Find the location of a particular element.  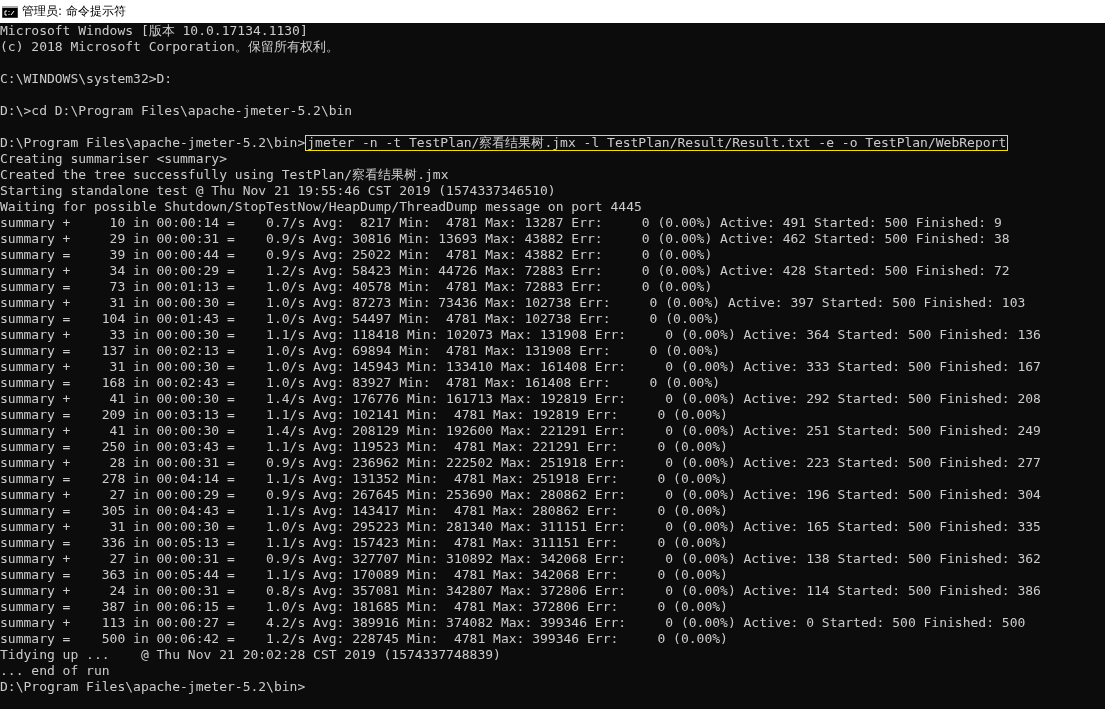

console-line: Created the tree successfully using TestPlan/察看结果树.jmx is located at coordinates (224, 174).